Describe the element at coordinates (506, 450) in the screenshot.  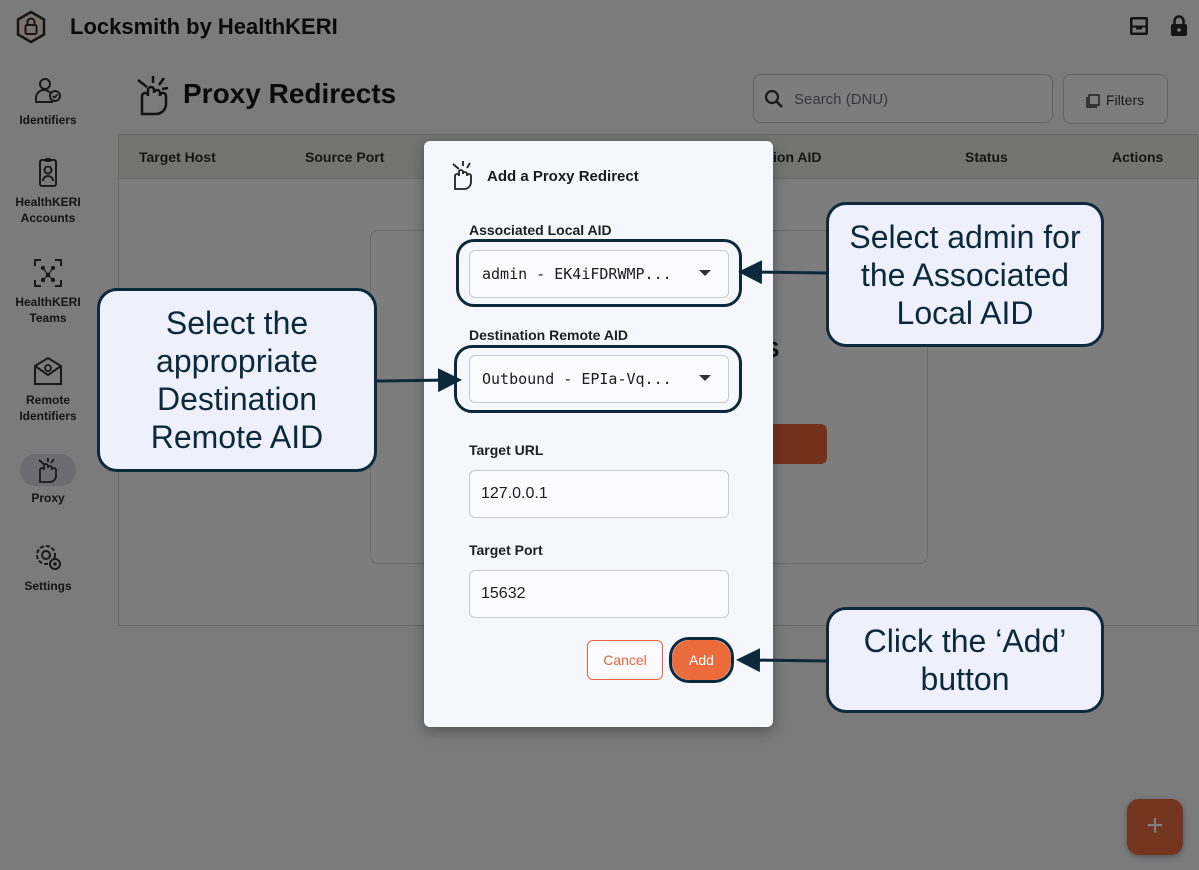
I see `target-url-label: Target URL` at that location.